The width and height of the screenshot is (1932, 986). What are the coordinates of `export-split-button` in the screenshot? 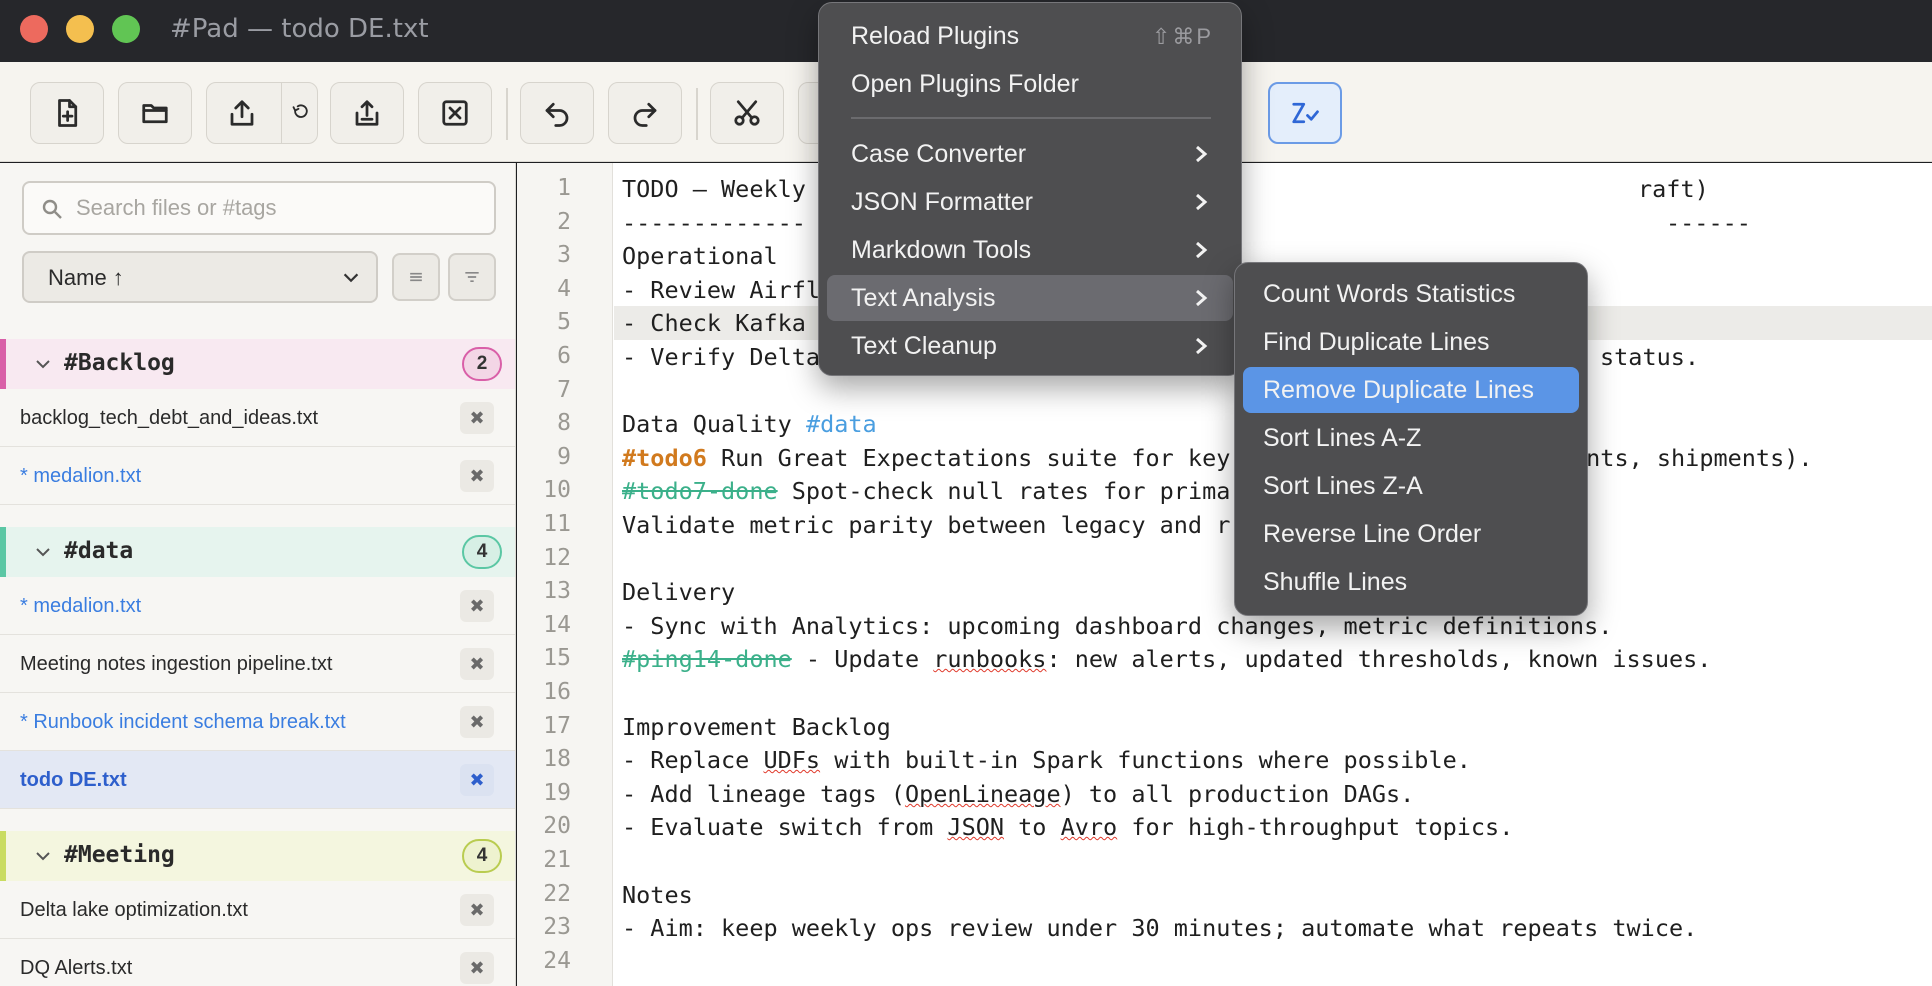 It's located at (262, 113).